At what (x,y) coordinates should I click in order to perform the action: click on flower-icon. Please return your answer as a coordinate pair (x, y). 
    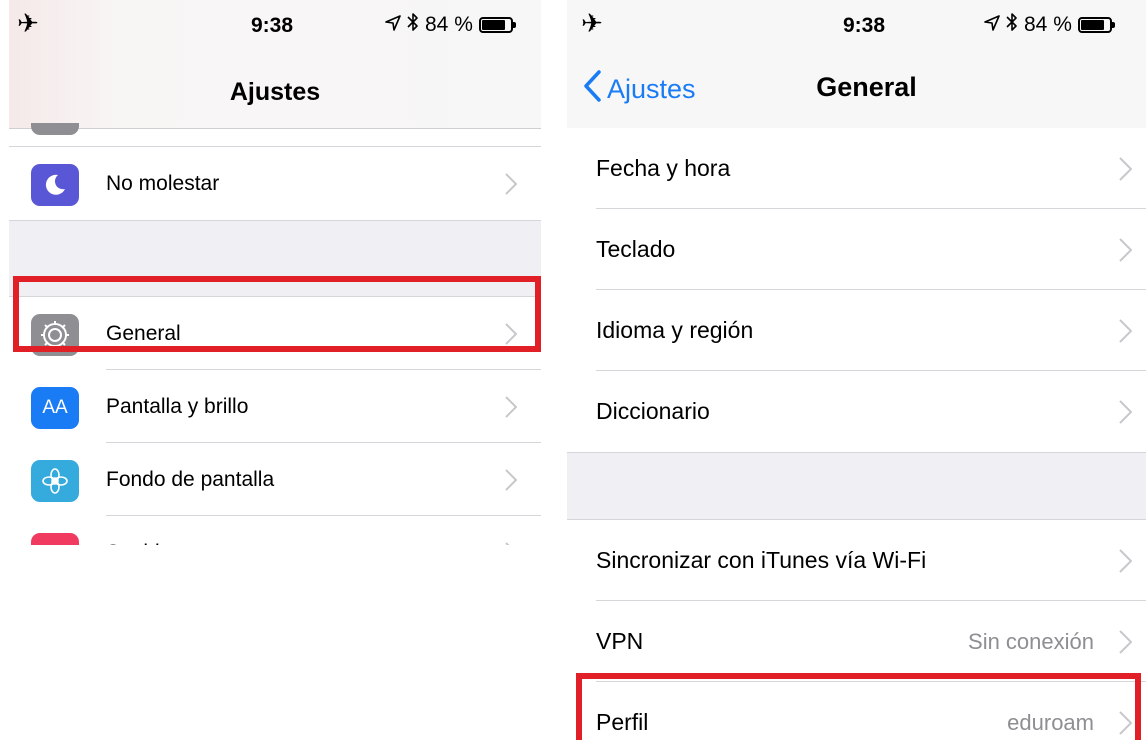
    Looking at the image, I should click on (55, 481).